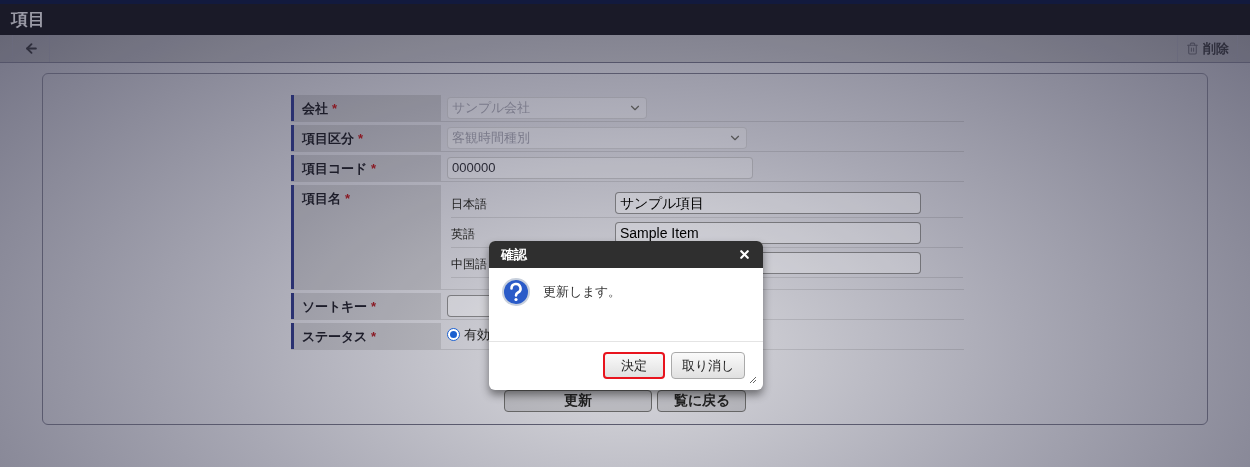 Image resolution: width=1250 pixels, height=467 pixels. I want to click on language-label: 中国語, so click(469, 263).